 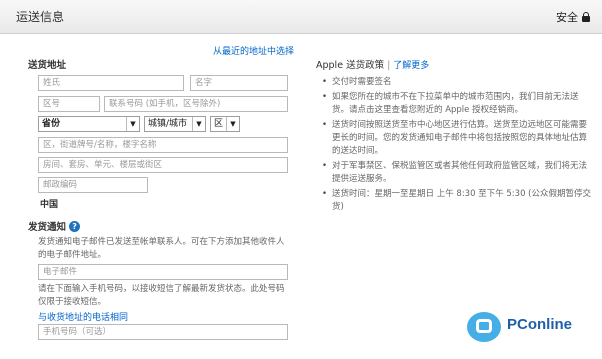 I want to click on shipping-address-label: 送货地址, so click(x=47, y=65).